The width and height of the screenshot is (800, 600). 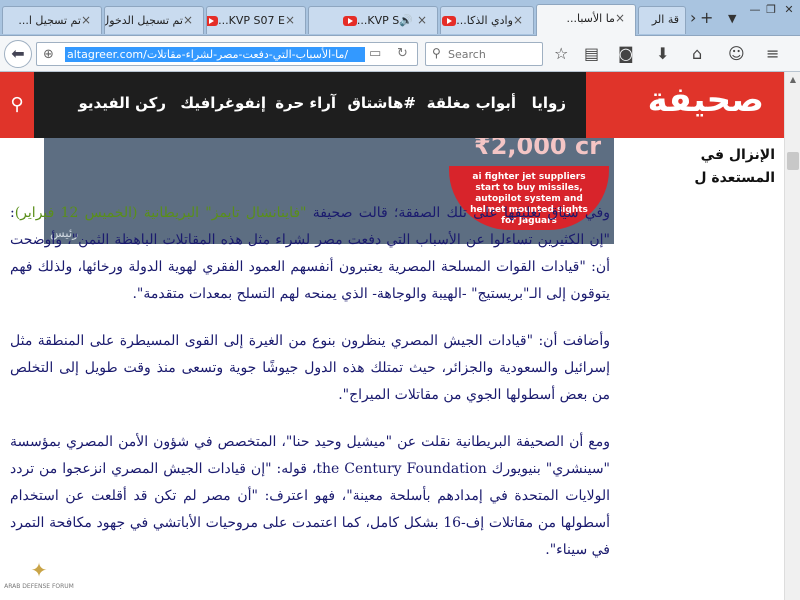 I want to click on search-box: ⚲, so click(x=484, y=54).